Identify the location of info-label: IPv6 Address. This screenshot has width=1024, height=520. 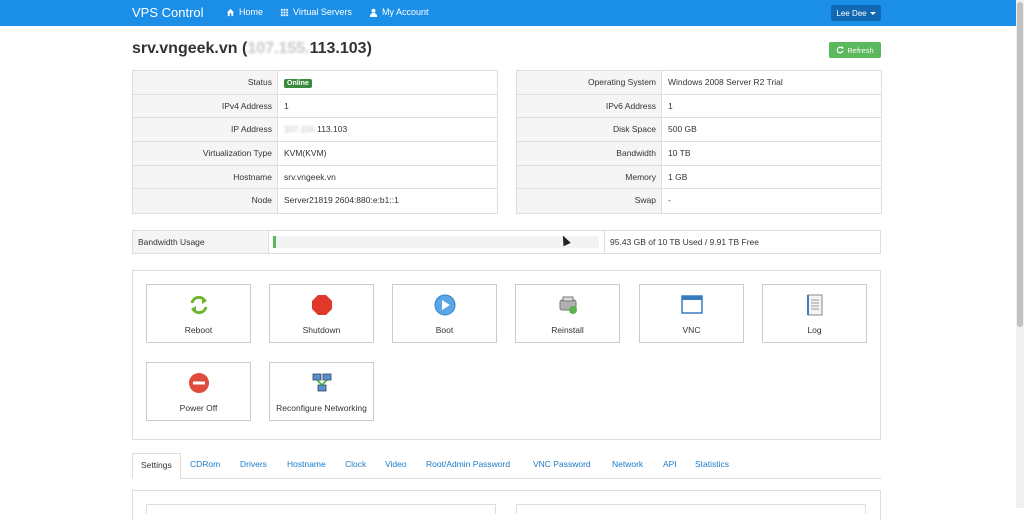
(589, 106).